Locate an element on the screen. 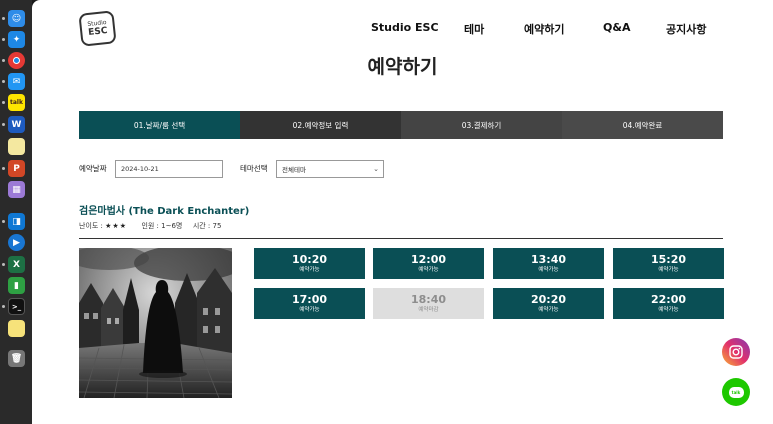 The height and width of the screenshot is (424, 773). slot-1020: 10:20 예약가능 is located at coordinates (309, 263).